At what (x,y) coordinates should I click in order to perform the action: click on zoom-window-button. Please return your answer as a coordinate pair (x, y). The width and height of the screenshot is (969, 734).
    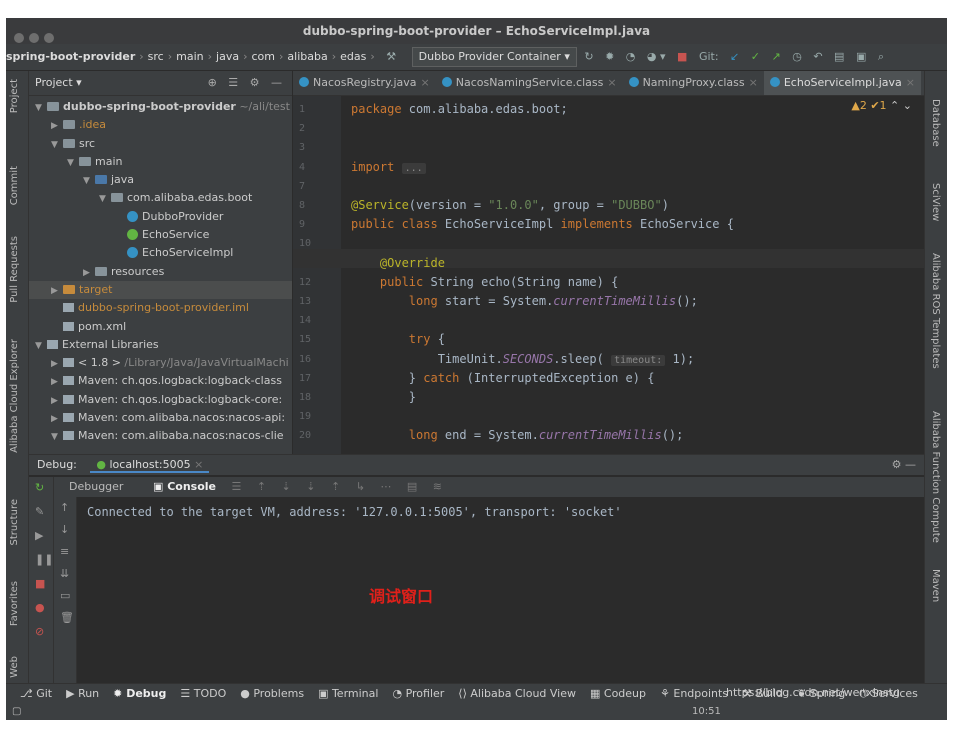
    Looking at the image, I should click on (49, 38).